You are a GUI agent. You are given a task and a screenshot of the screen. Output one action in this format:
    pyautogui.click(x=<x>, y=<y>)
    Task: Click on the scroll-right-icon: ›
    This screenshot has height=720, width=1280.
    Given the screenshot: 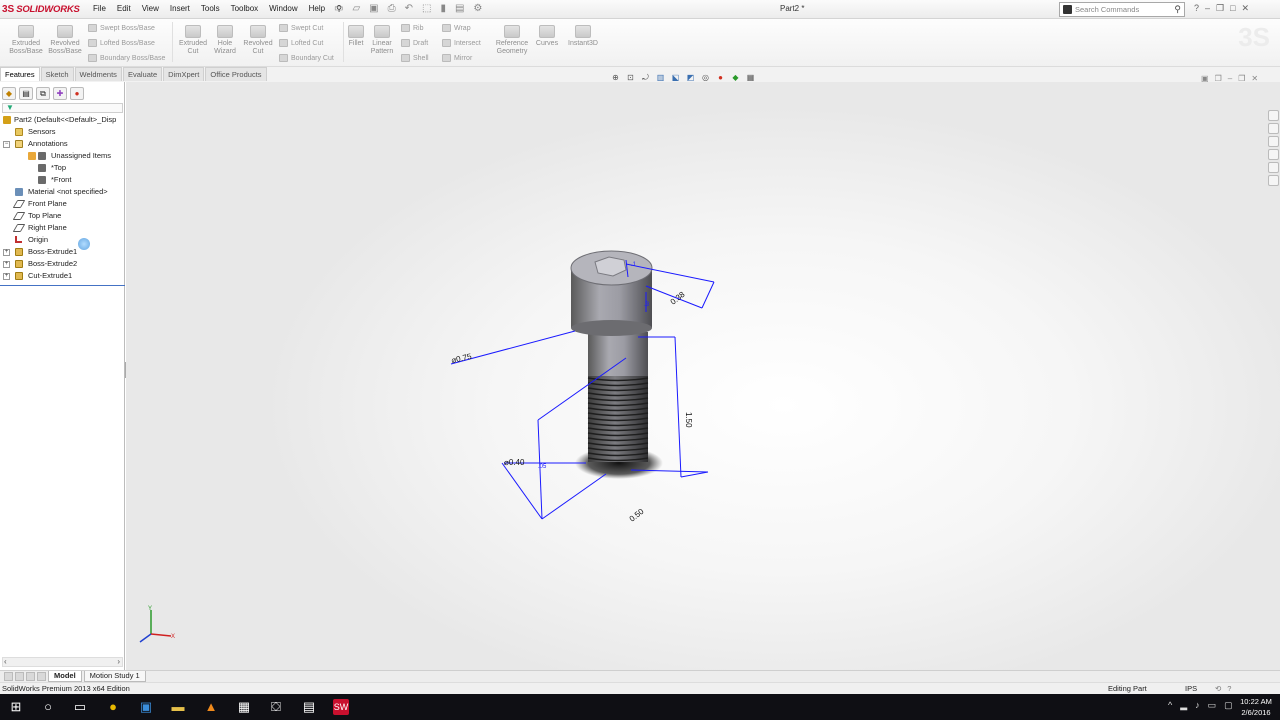 What is the action you would take?
    pyautogui.click(x=118, y=661)
    